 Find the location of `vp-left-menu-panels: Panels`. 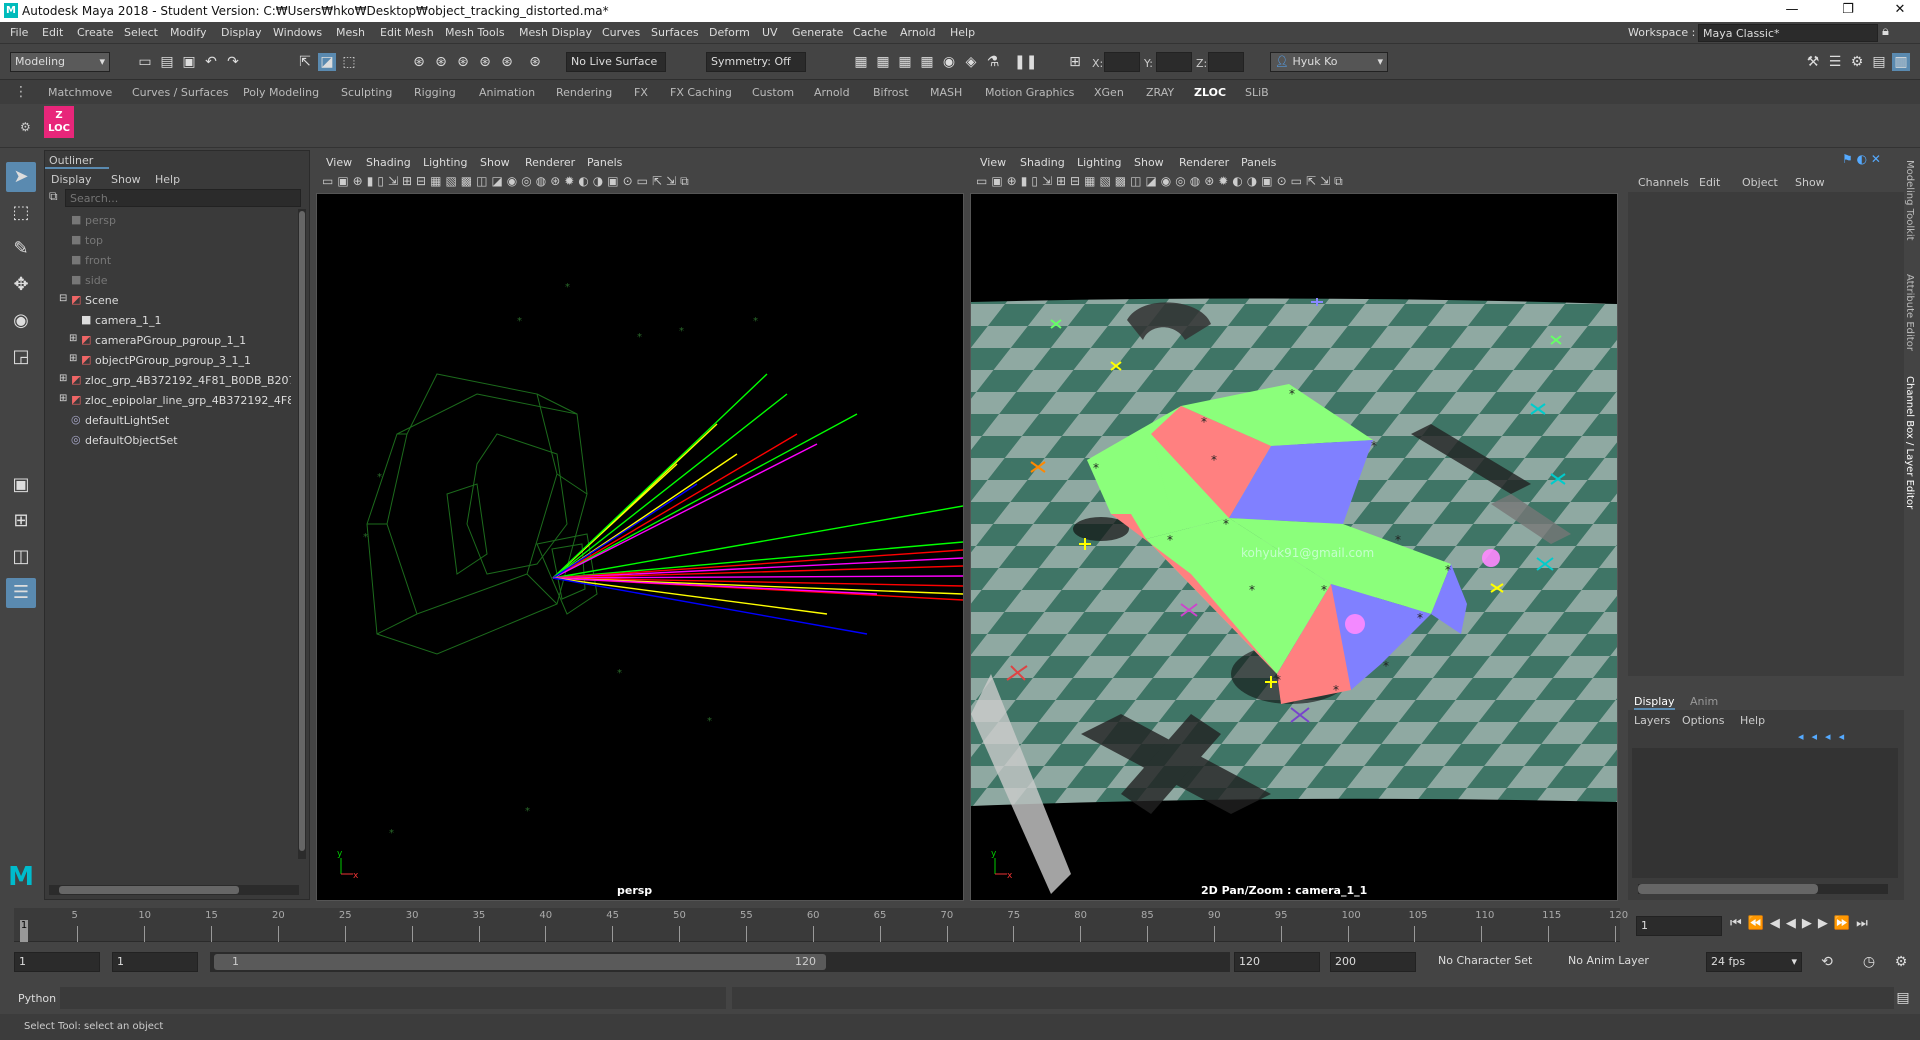

vp-left-menu-panels: Panels is located at coordinates (604, 162).